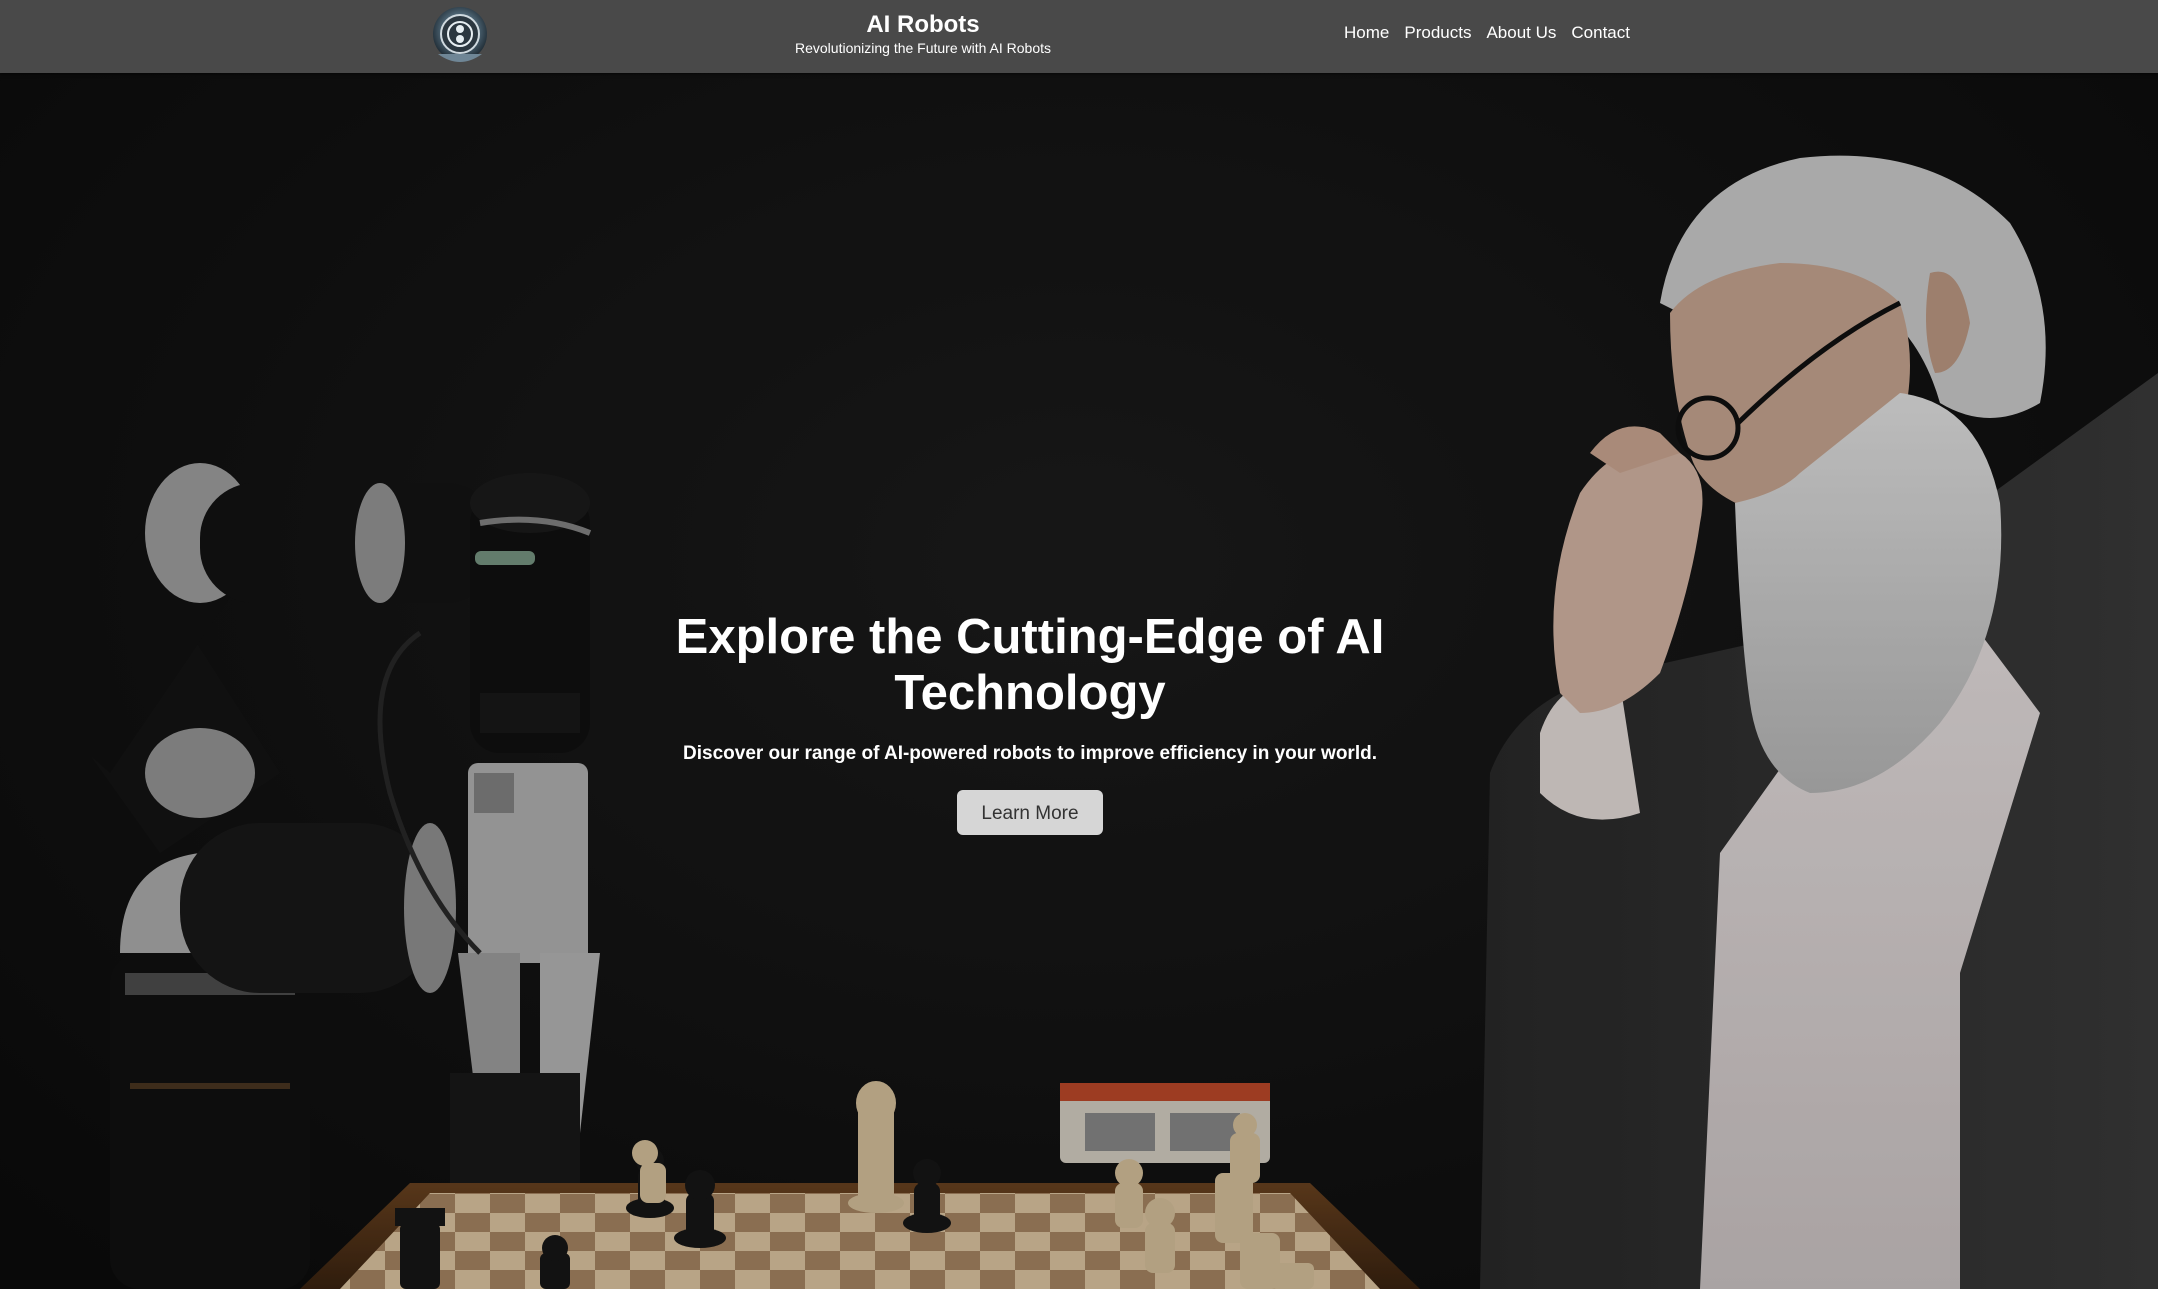 The width and height of the screenshot is (2158, 1289). Describe the element at coordinates (1030, 812) in the screenshot. I see `learn-more-button: Learn More` at that location.